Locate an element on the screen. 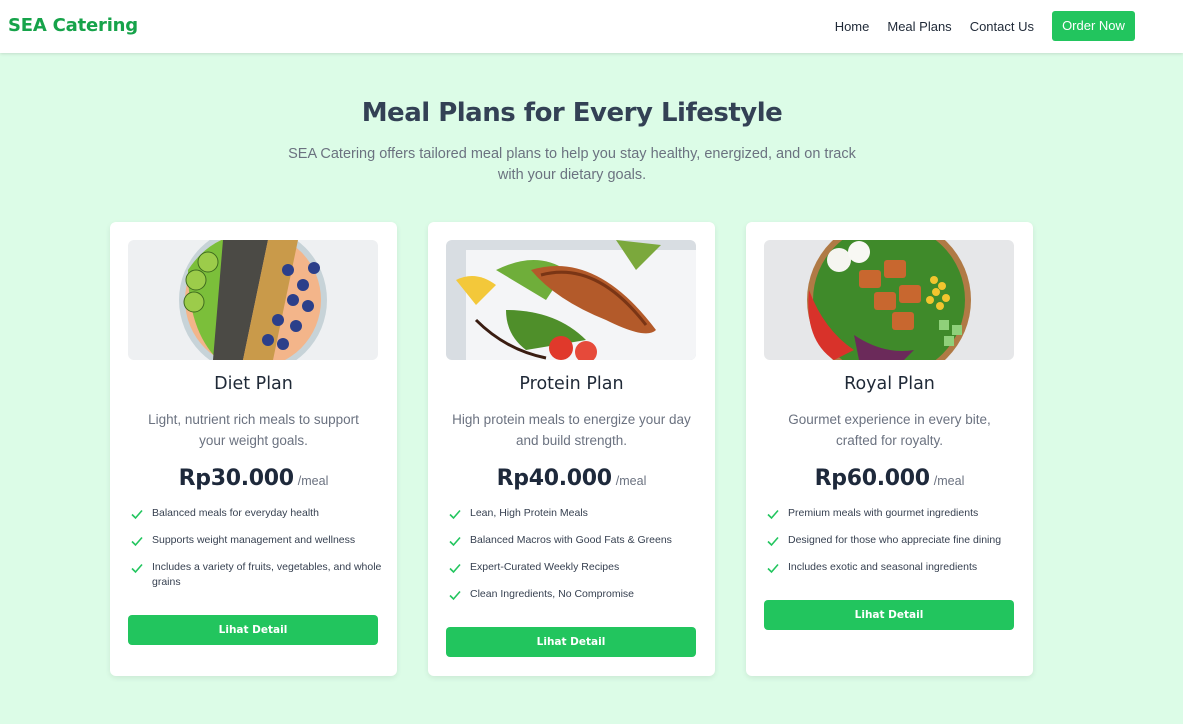  feature-text: Balanced Macros with Good Fats & Greens is located at coordinates (571, 540).